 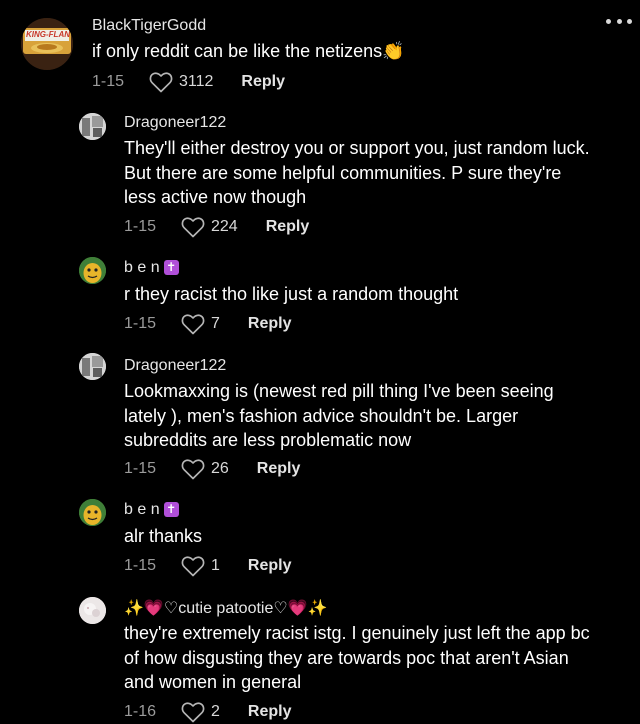 I want to click on like-button: 3112, so click(x=181, y=82).